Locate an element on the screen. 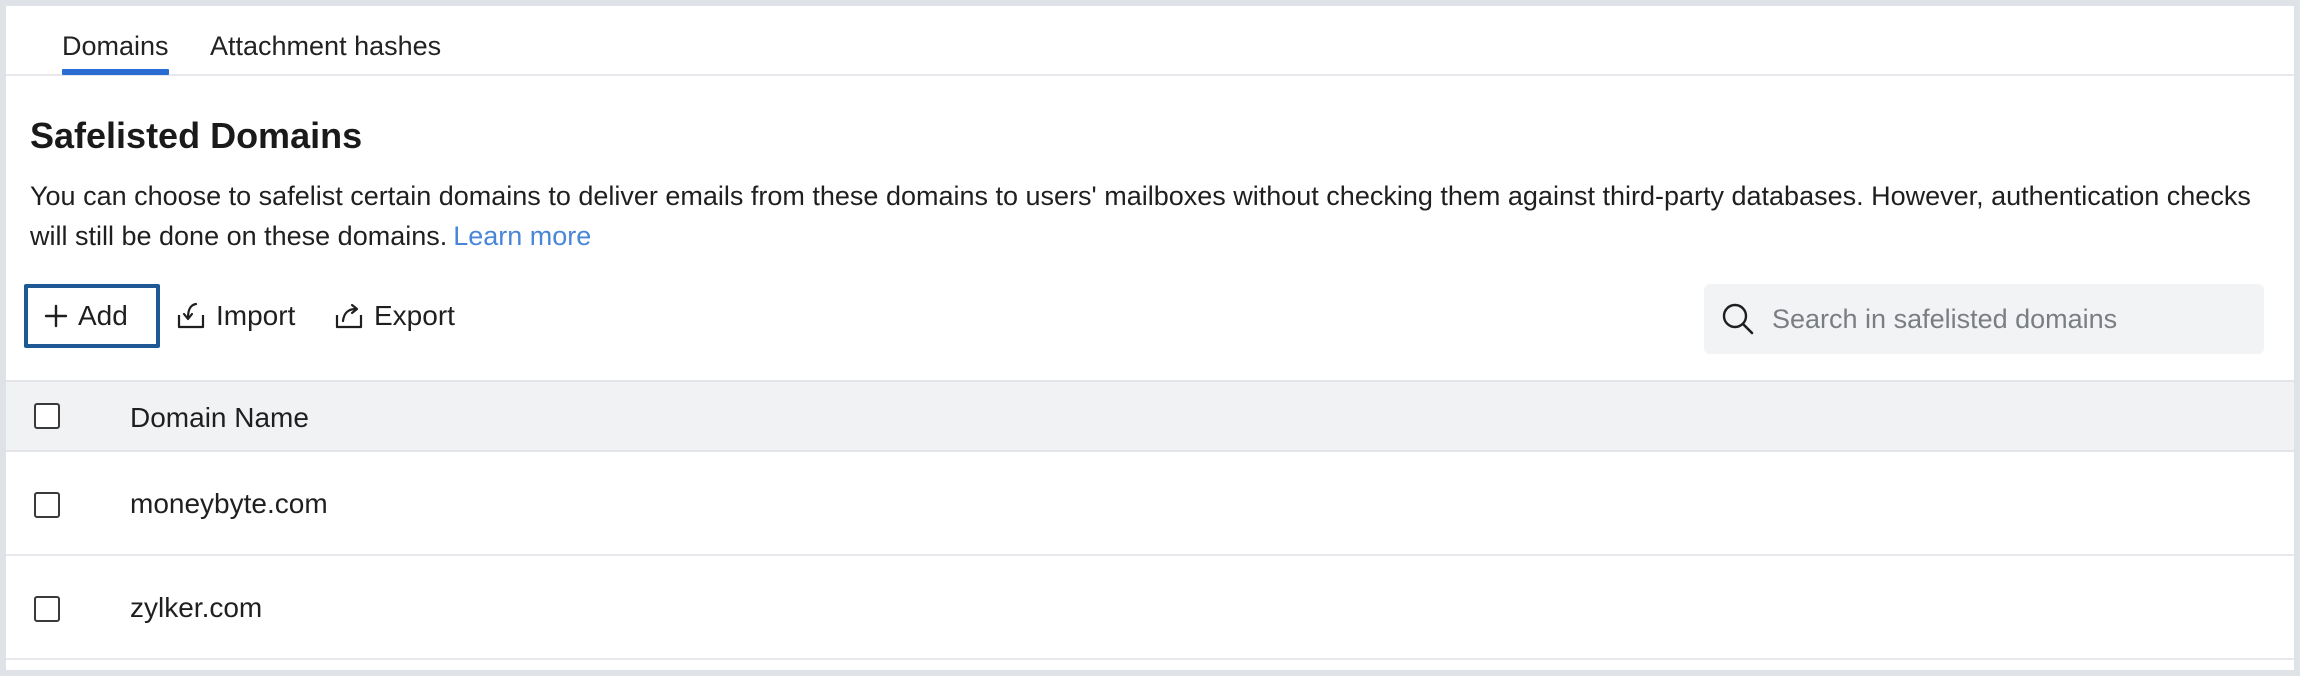 This screenshot has width=2300, height=676. page-title: Safelisted Domains is located at coordinates (196, 135).